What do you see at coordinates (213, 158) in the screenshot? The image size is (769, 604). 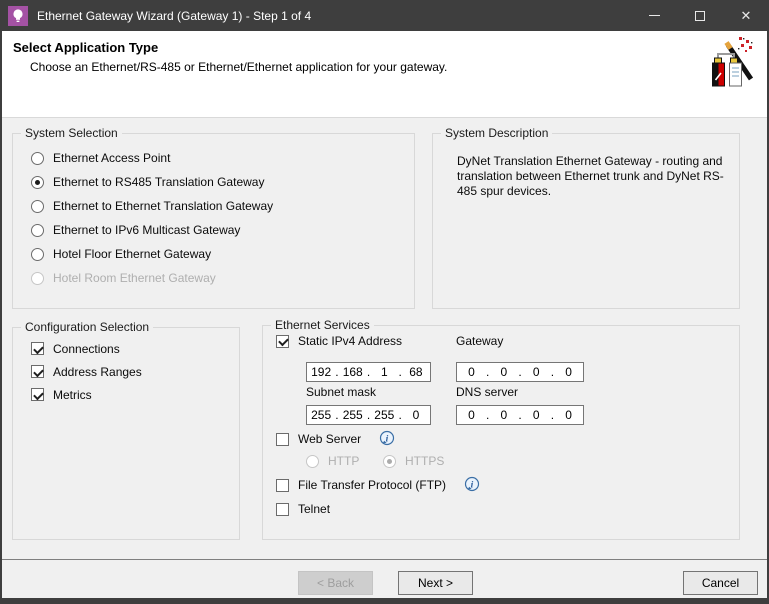 I see `radio-ethernet-access-point: Ethernet Access Point` at bounding box center [213, 158].